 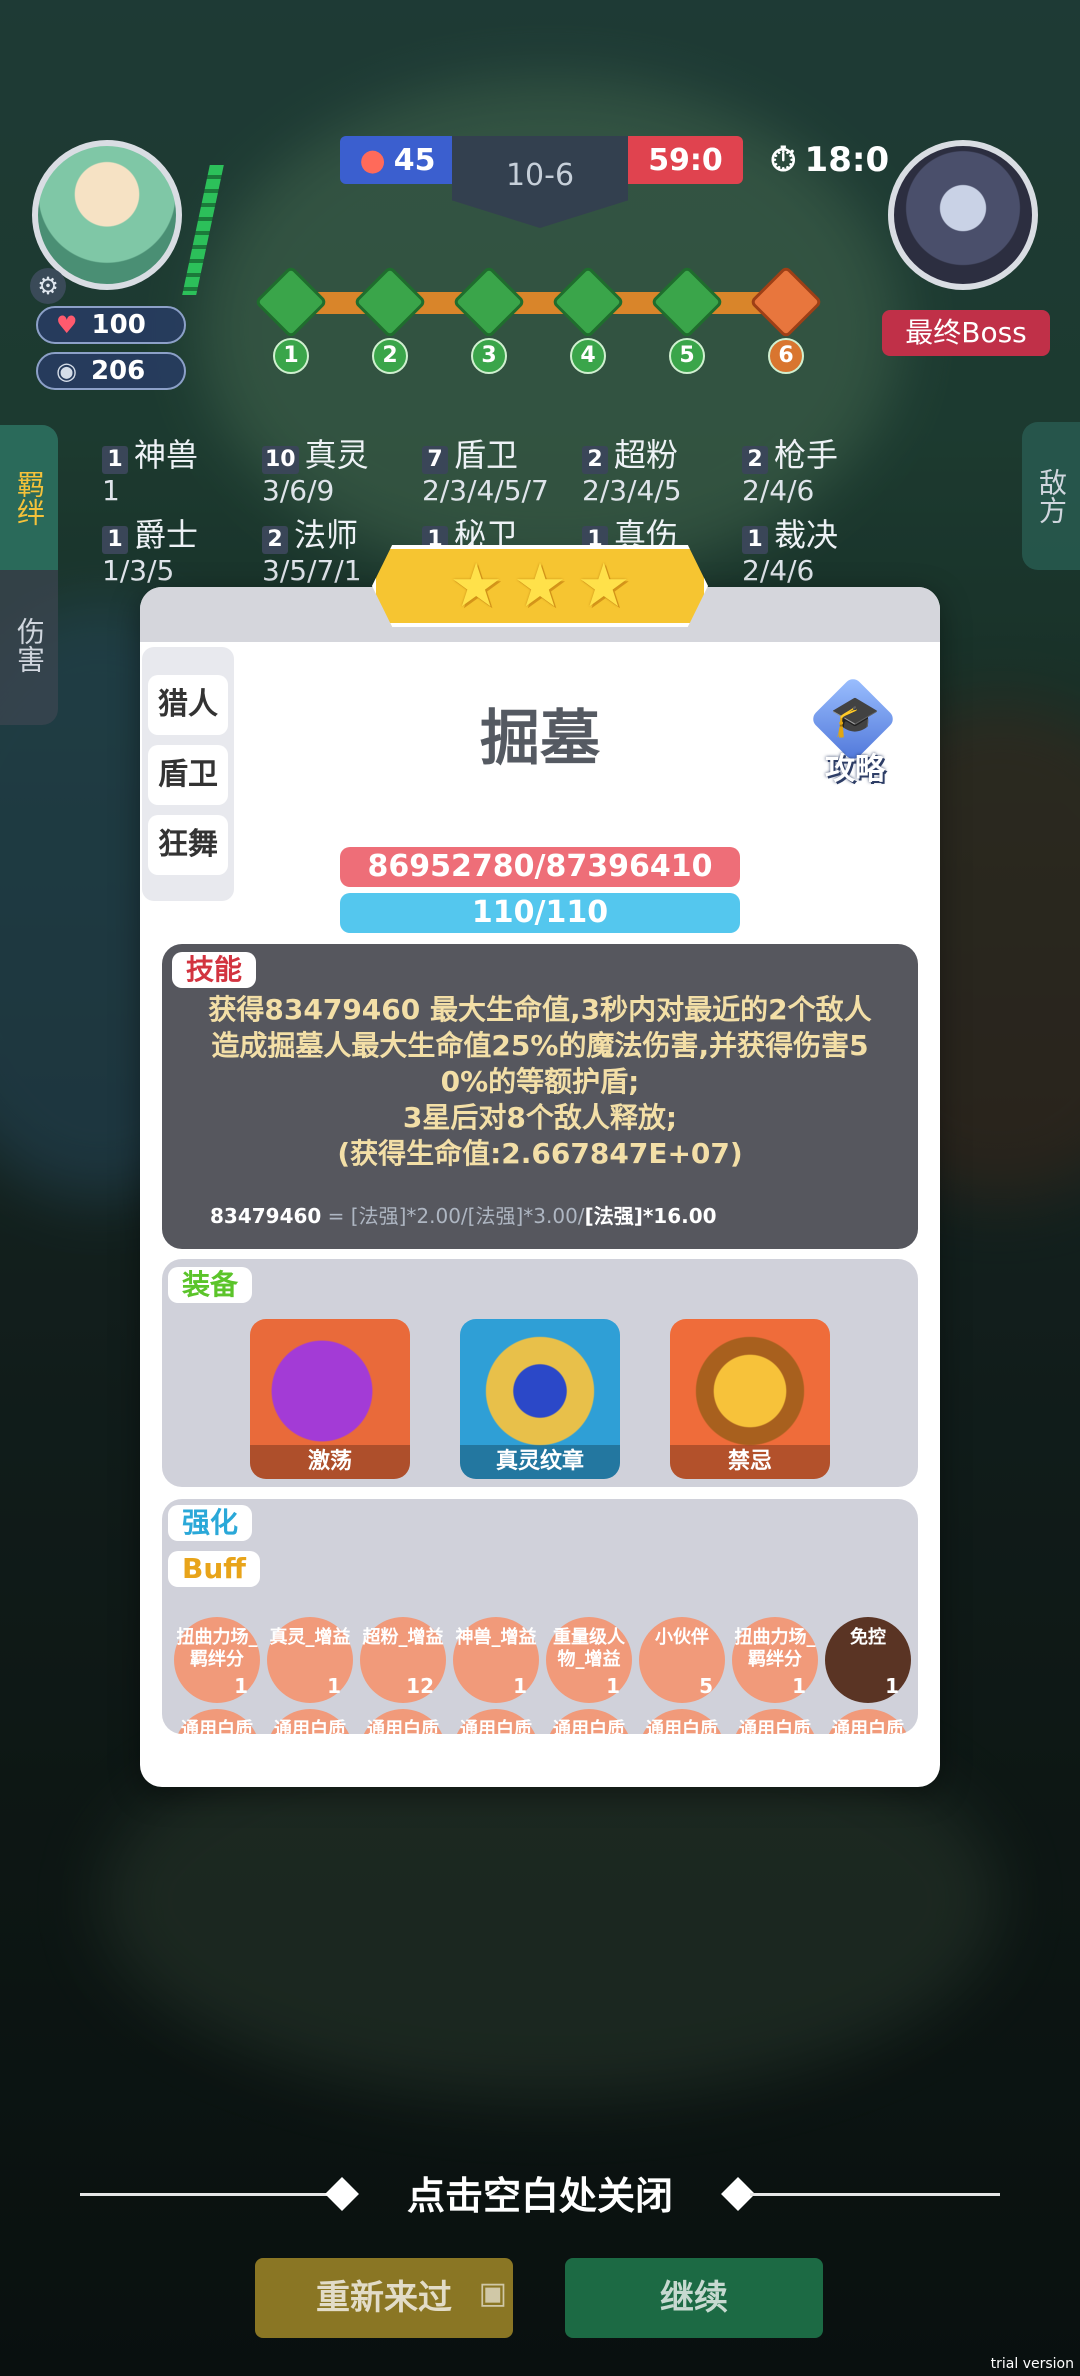 What do you see at coordinates (111, 490) in the screenshot?
I see `bond-levels: 1` at bounding box center [111, 490].